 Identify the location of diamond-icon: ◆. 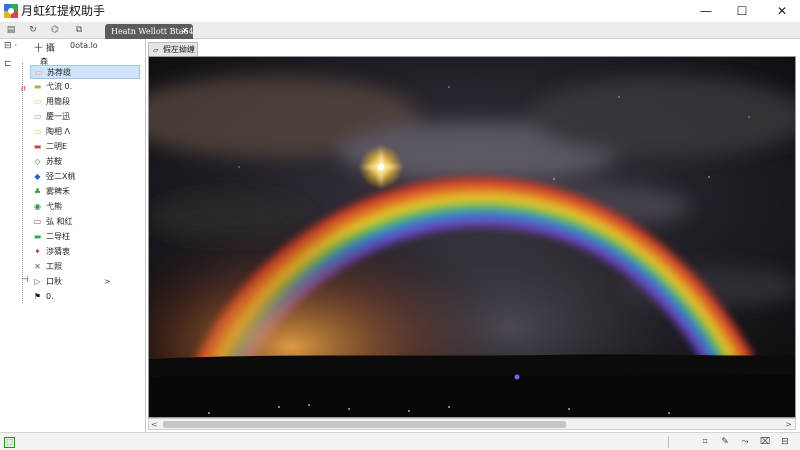
(37, 176).